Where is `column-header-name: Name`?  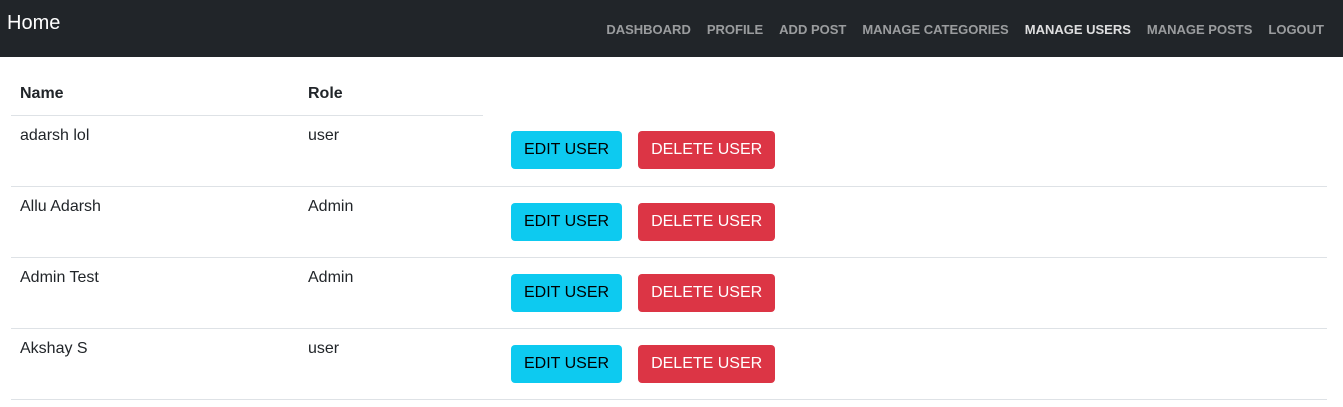
column-header-name: Name is located at coordinates (155, 94).